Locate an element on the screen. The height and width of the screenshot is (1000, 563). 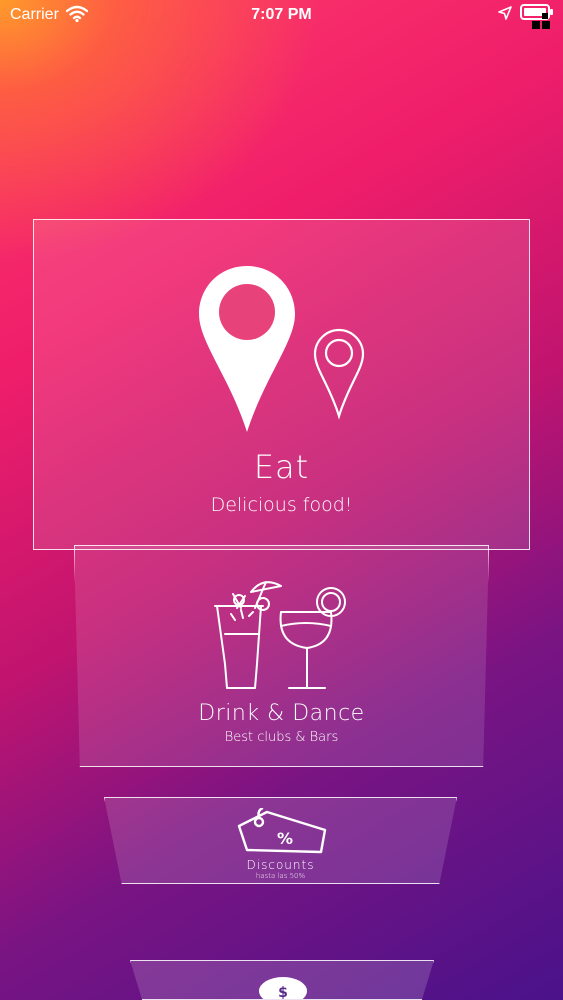
drink-dance-subtitle: Best clubs & Bars is located at coordinates (281, 737).